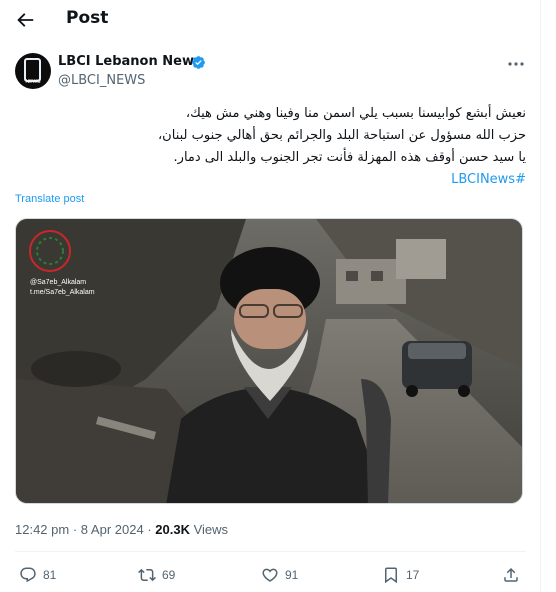  Describe the element at coordinates (49, 199) in the screenshot. I see `translate-post-link: Translate post` at that location.